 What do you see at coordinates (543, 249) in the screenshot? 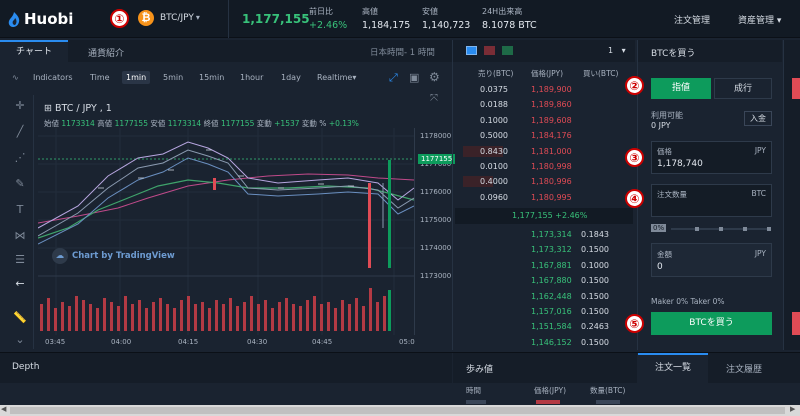
I see `bid-row: 1,173,312 0.1500` at bounding box center [543, 249].